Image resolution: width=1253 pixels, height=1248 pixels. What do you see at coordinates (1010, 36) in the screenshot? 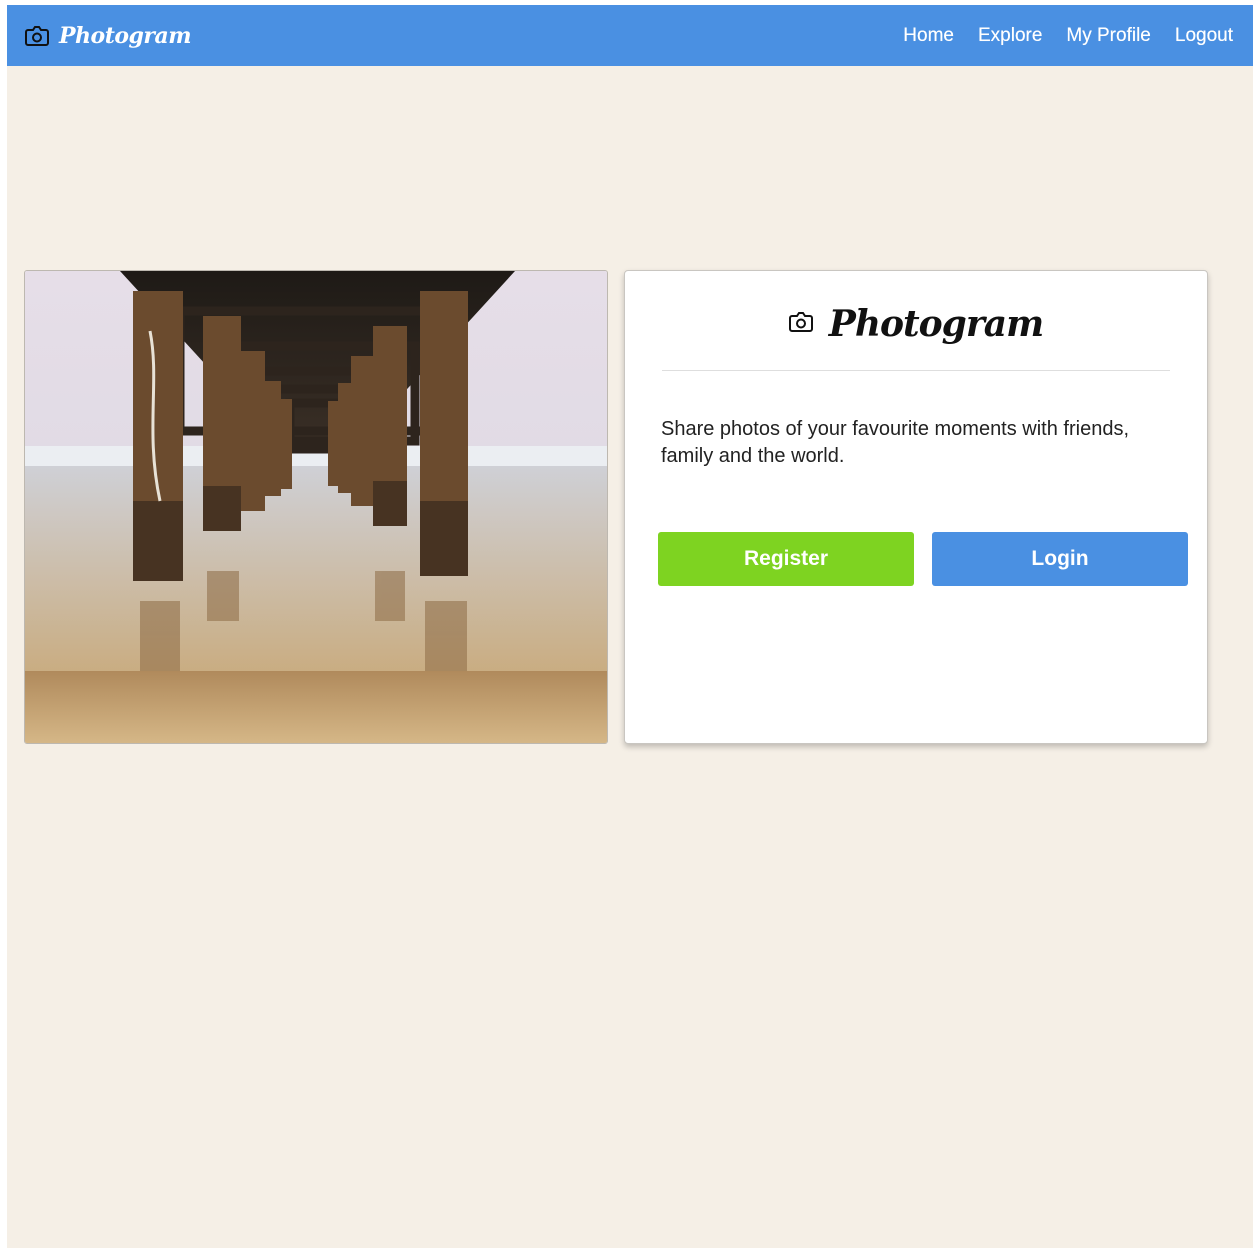
I see `nav-link-explore: Explore` at bounding box center [1010, 36].